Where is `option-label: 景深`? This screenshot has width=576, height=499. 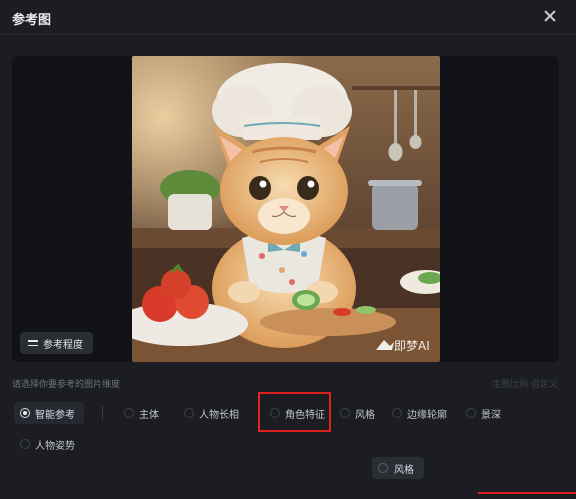
option-label: 景深 is located at coordinates (491, 415).